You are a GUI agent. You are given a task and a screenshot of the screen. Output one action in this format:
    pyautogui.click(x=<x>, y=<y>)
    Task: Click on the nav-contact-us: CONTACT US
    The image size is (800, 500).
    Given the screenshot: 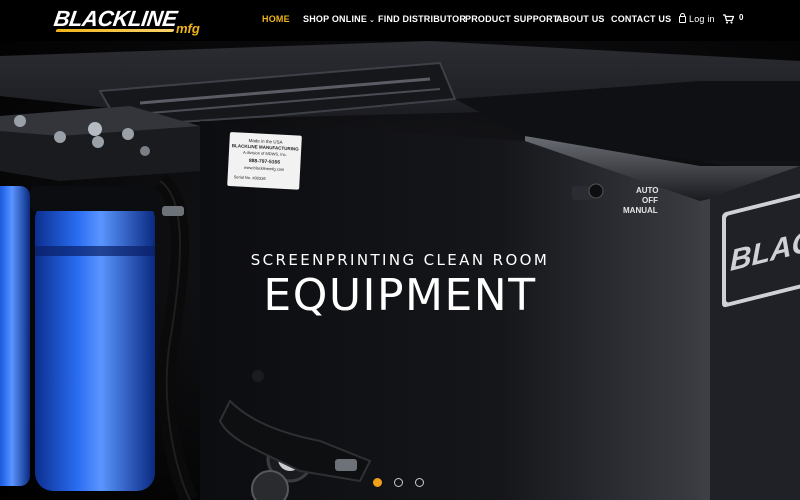 What is the action you would take?
    pyautogui.click(x=641, y=19)
    